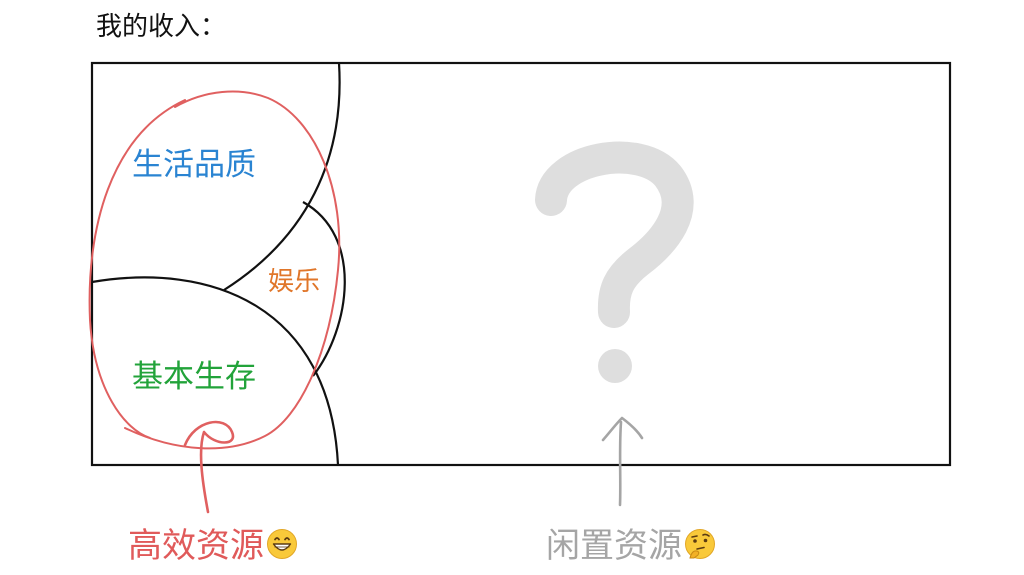 The image size is (1024, 575). I want to click on efficient-label: 高效资源, so click(196, 546).